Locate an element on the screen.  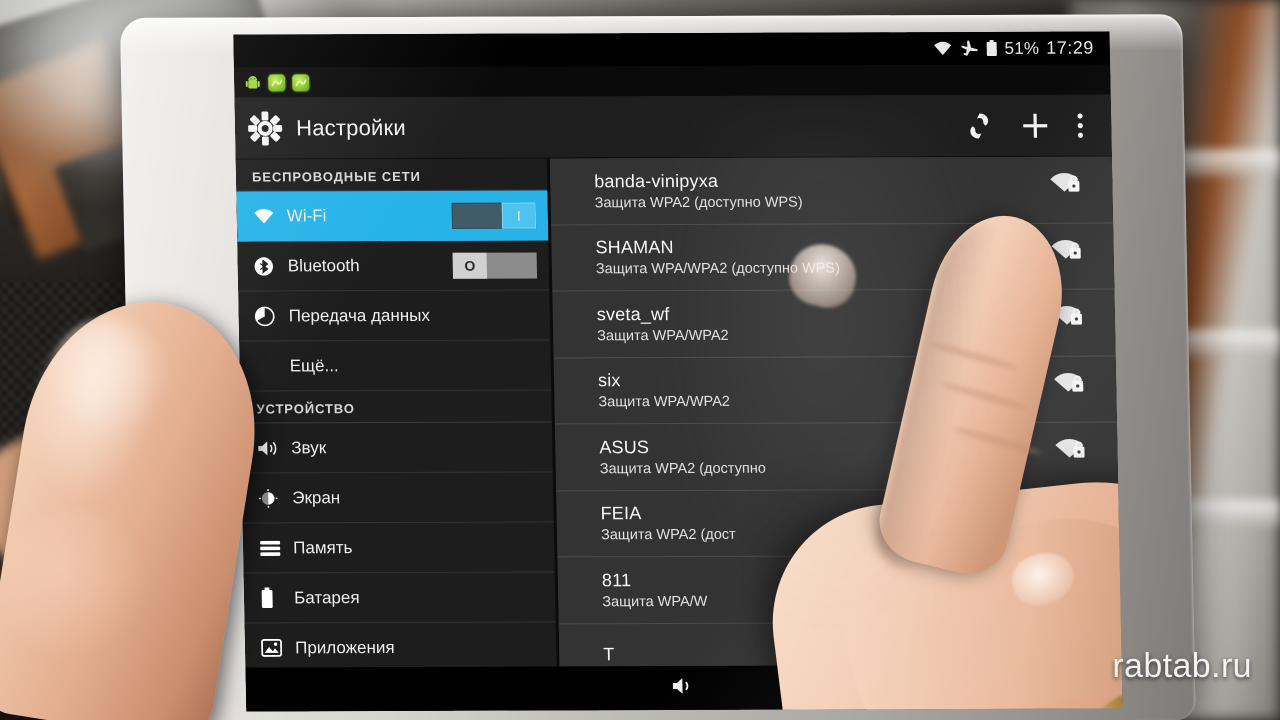
knuckle is located at coordinates (75, 585).